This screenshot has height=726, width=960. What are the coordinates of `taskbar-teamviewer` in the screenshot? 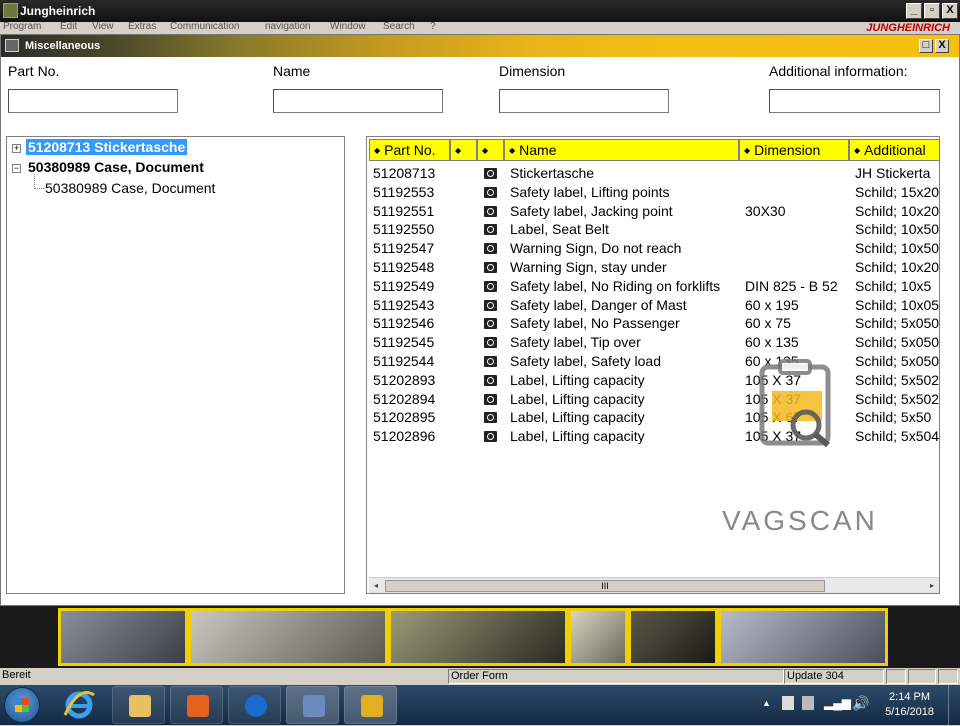 It's located at (254, 705).